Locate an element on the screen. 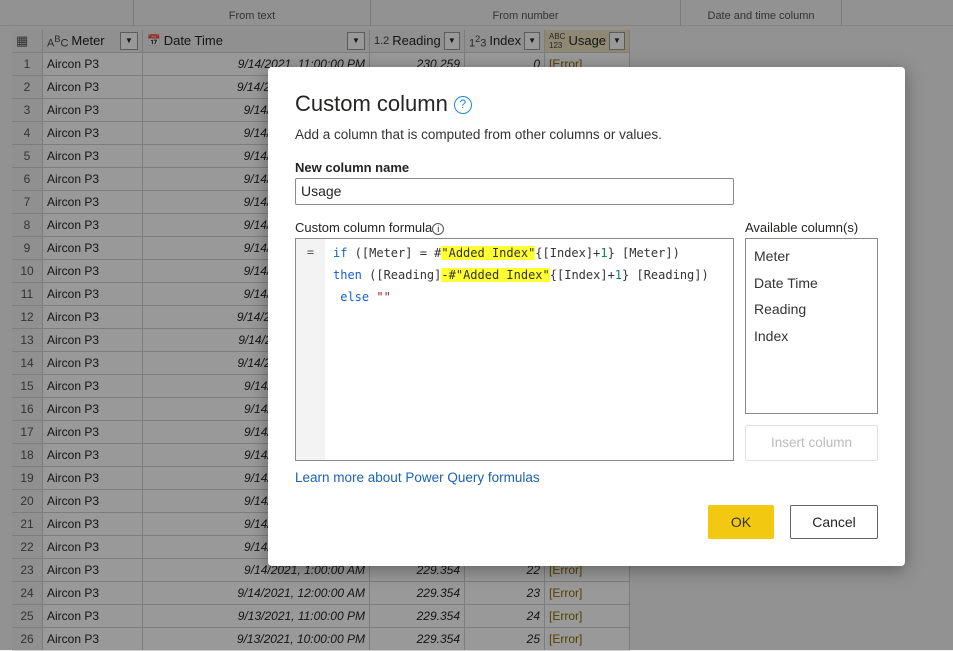 This screenshot has width=953, height=651. insert-column-button: Insert column is located at coordinates (811, 443).